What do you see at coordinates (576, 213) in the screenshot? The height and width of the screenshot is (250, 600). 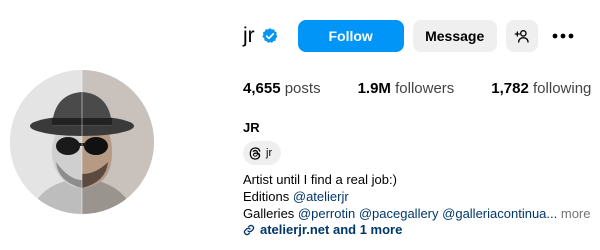 I see `bio-more-link: more` at bounding box center [576, 213].